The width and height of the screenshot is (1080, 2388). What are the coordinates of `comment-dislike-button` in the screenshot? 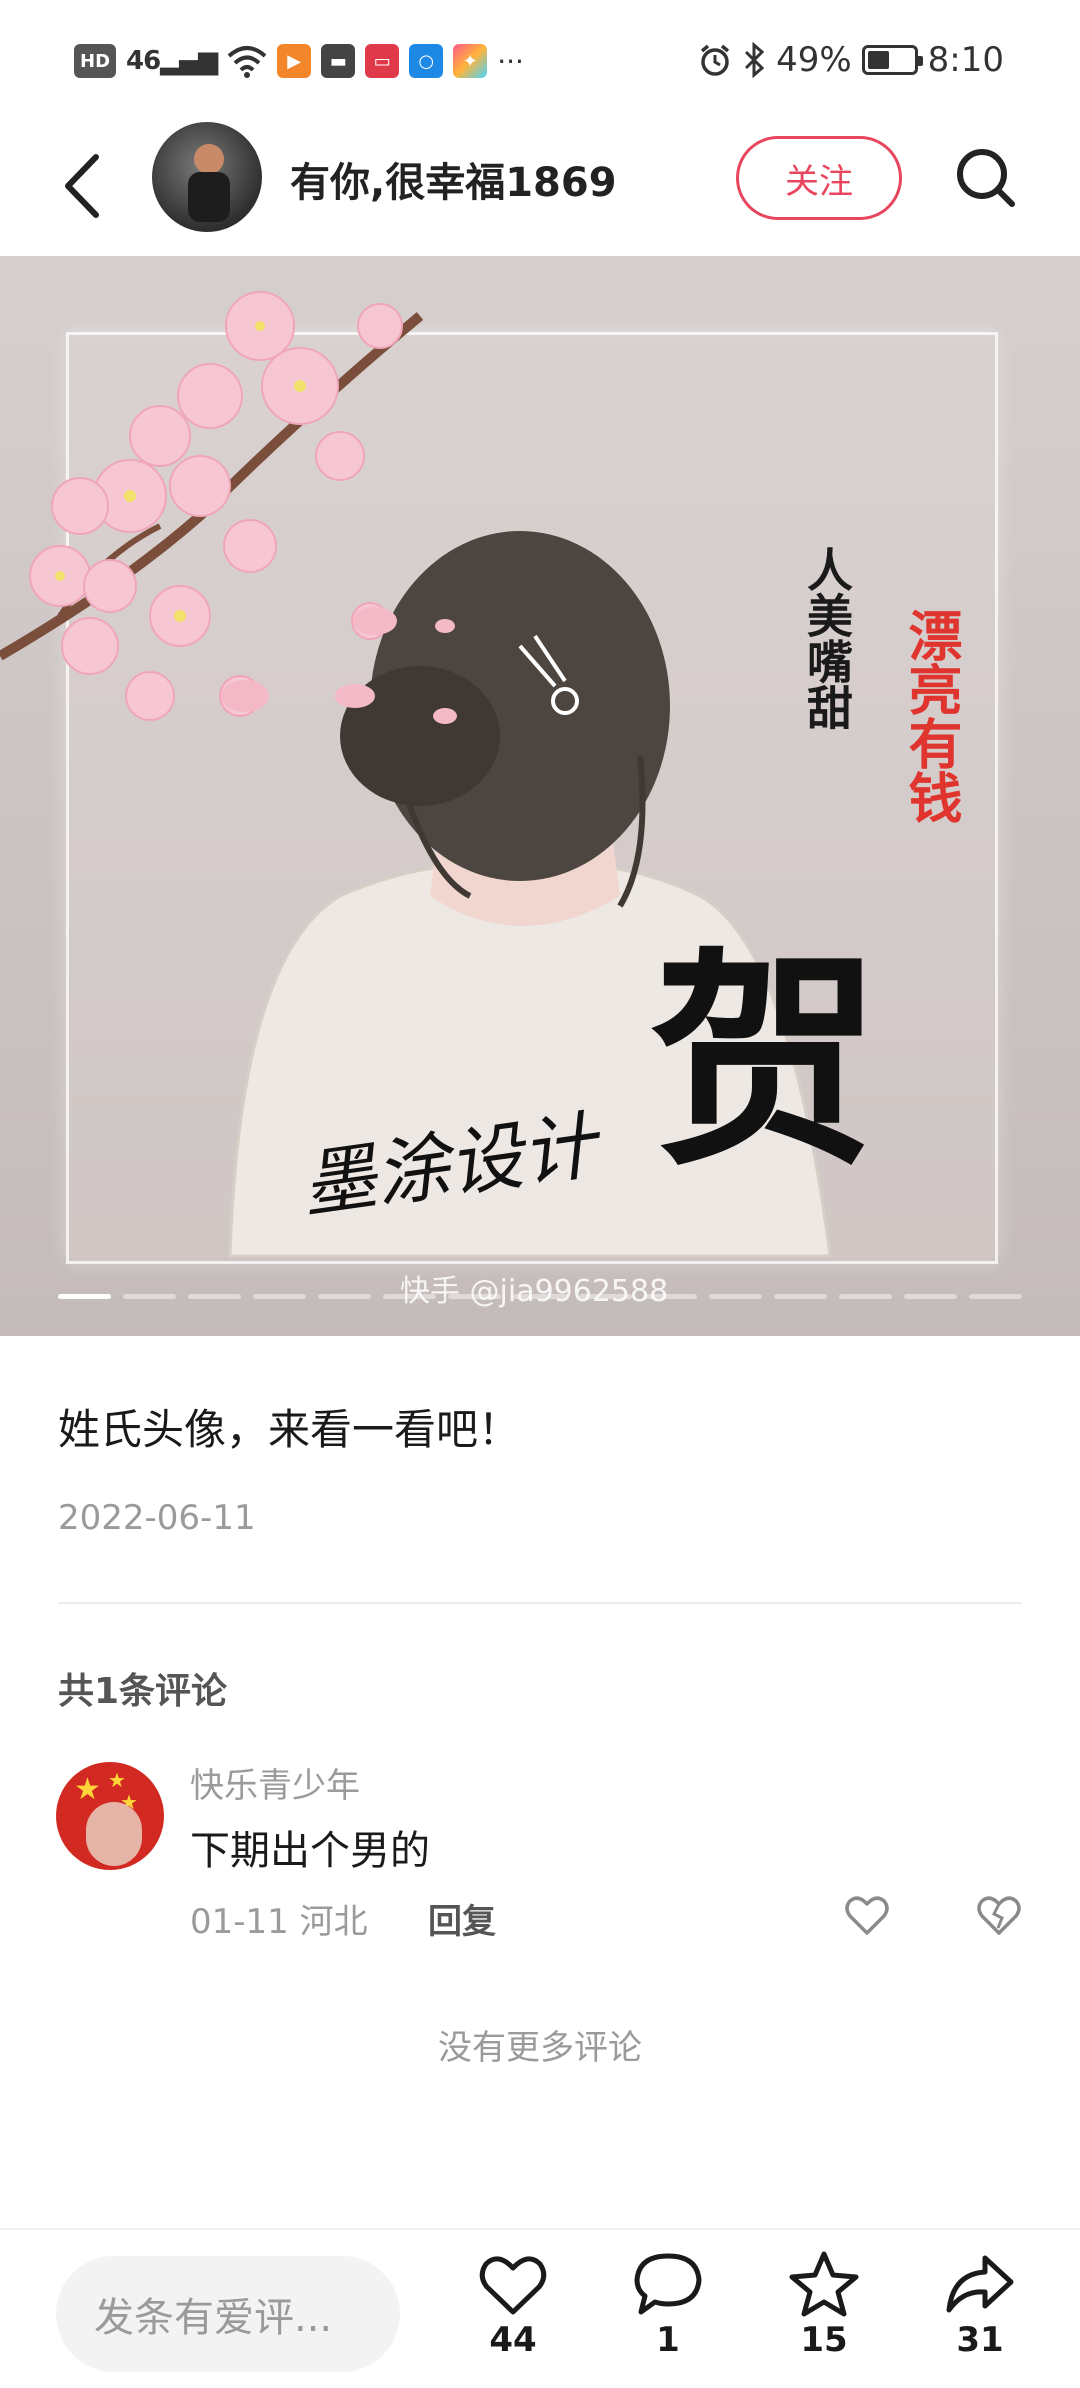 It's located at (999, 1915).